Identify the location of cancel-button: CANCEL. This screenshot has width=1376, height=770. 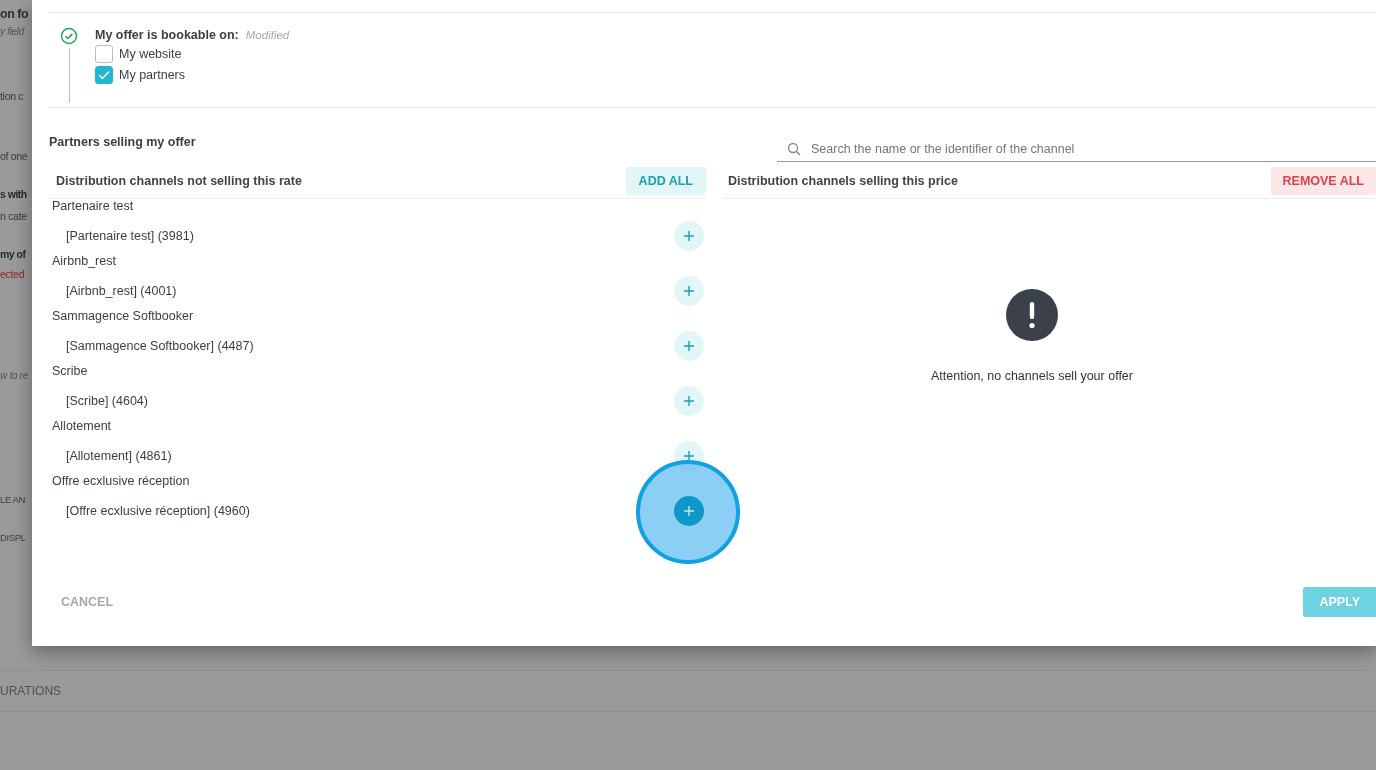
(87, 602).